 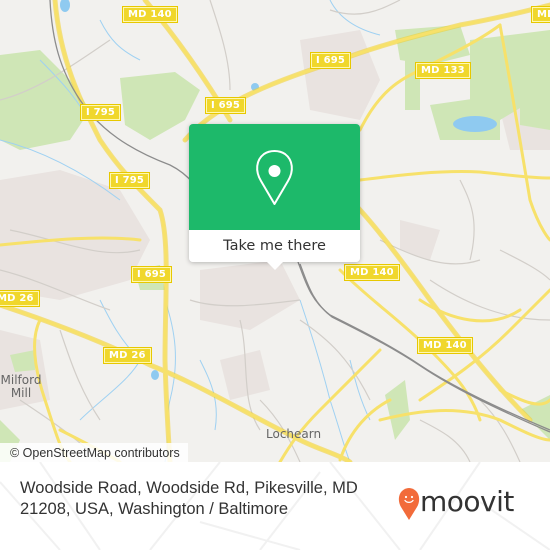 I want to click on take-me-there-button: Take me there, so click(x=274, y=246).